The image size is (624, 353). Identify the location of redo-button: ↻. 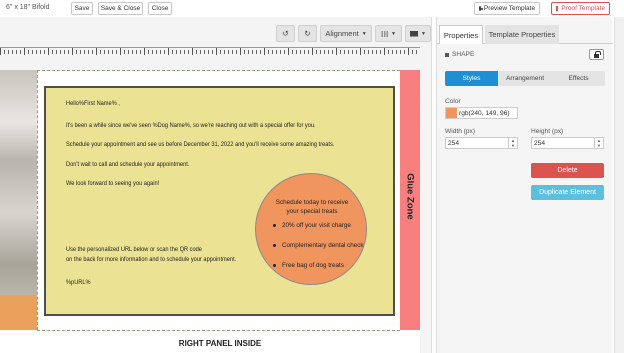
(307, 33).